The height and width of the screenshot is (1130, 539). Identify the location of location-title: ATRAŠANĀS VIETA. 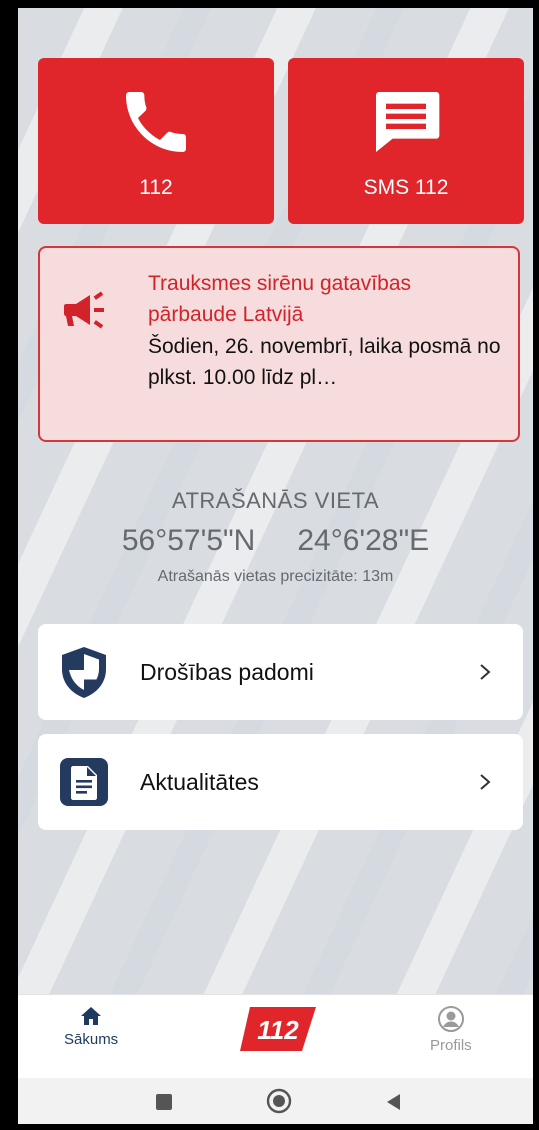
(275, 500).